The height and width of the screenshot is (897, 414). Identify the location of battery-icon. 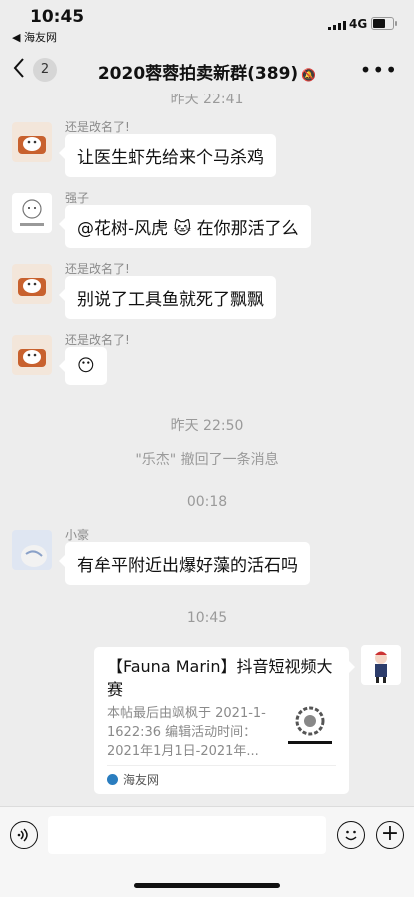
(384, 23).